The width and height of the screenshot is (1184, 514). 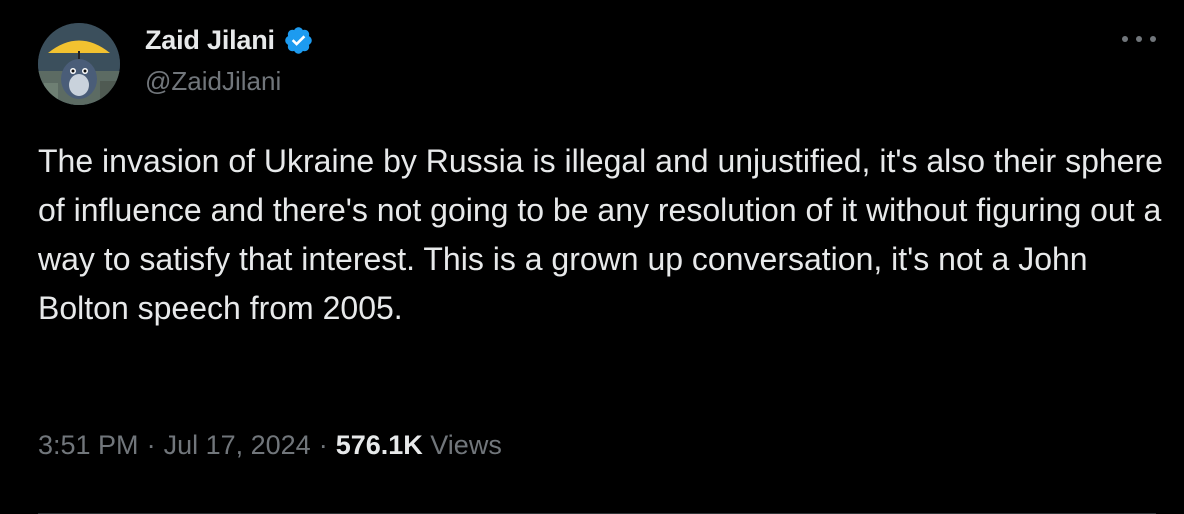 I want to click on name-row: Zaid Jilani, so click(x=229, y=40).